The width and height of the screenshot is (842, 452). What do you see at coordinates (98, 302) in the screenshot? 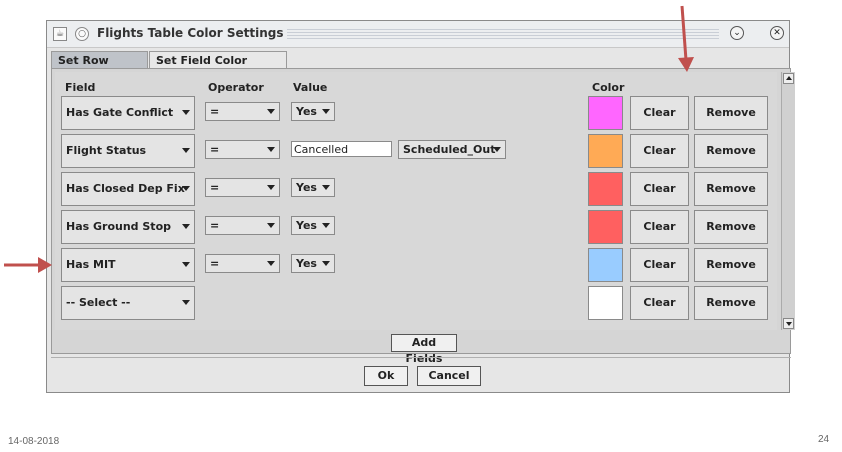
I see `field-select-value: -- Select --` at bounding box center [98, 302].